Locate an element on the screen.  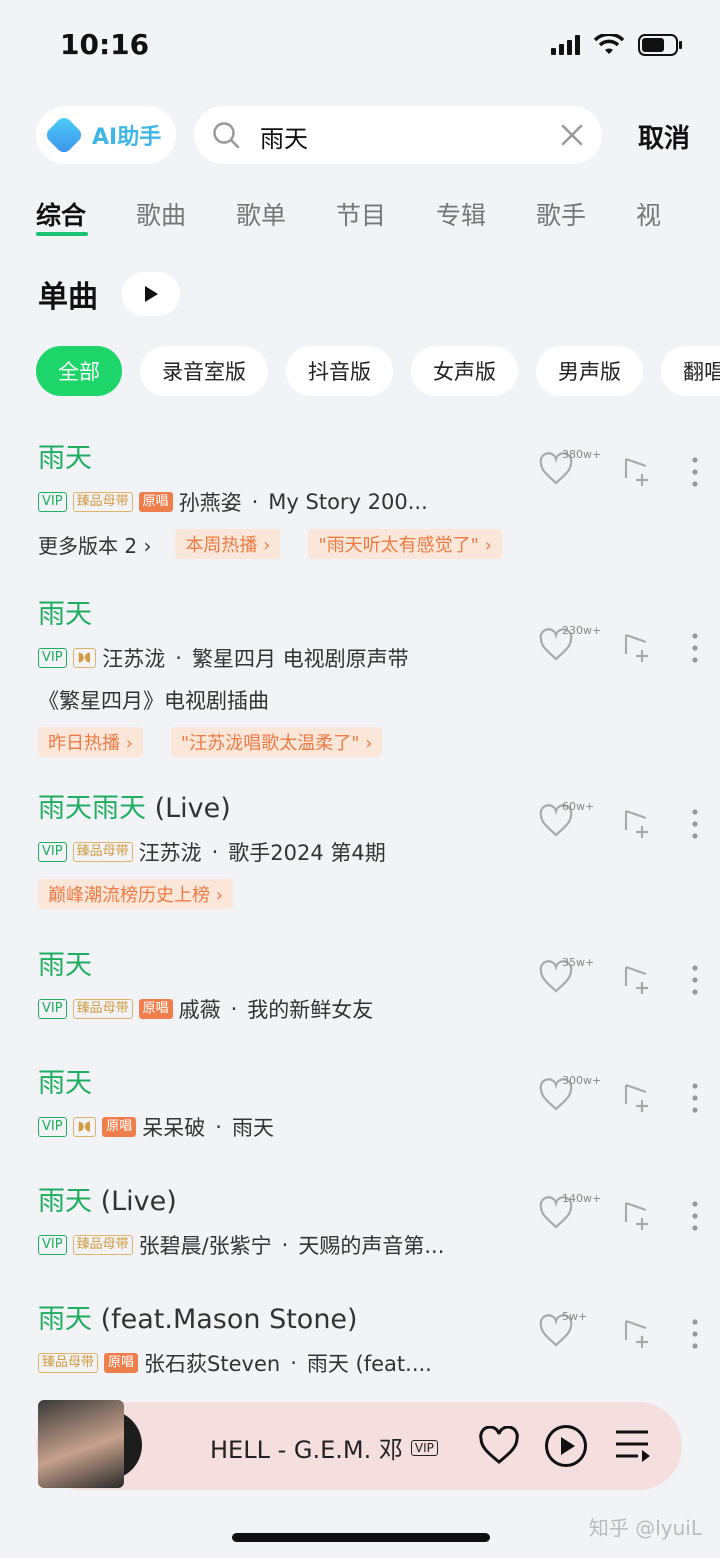
like-button: 300w+ is located at coordinates (569, 1096).